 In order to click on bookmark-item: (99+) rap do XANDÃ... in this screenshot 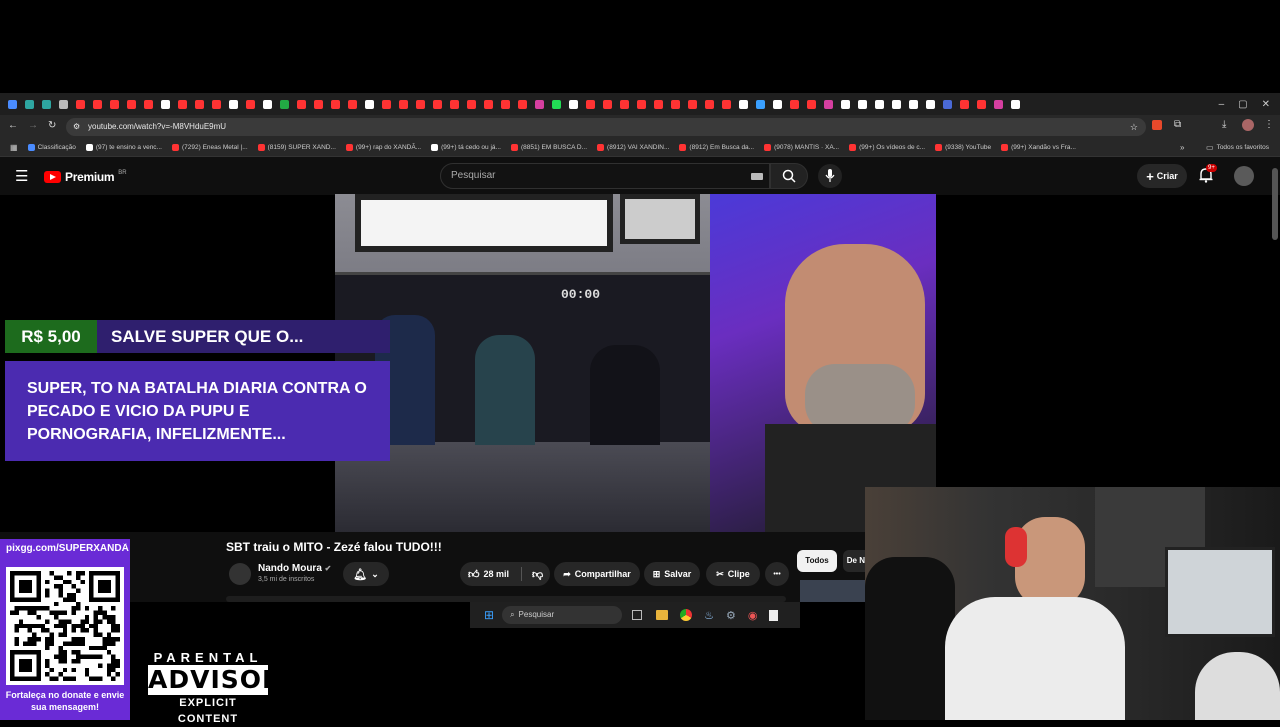, I will do `click(383, 147)`.